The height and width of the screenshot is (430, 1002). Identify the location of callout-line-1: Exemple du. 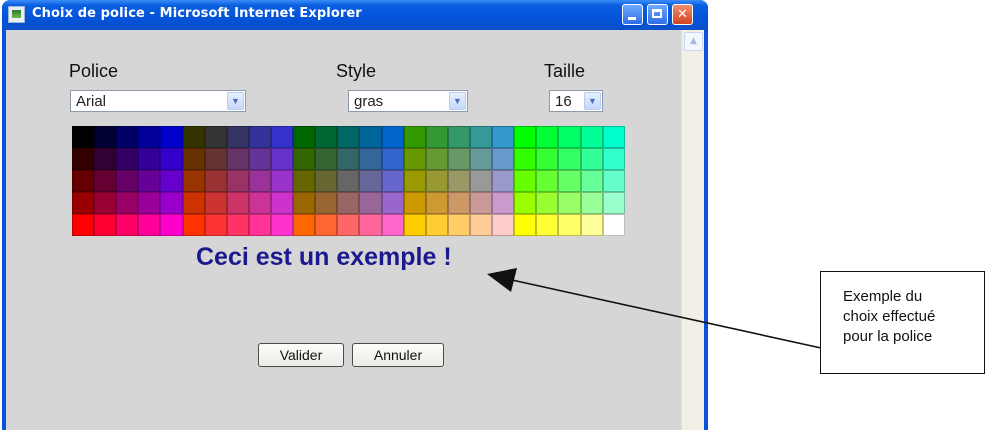
(883, 296).